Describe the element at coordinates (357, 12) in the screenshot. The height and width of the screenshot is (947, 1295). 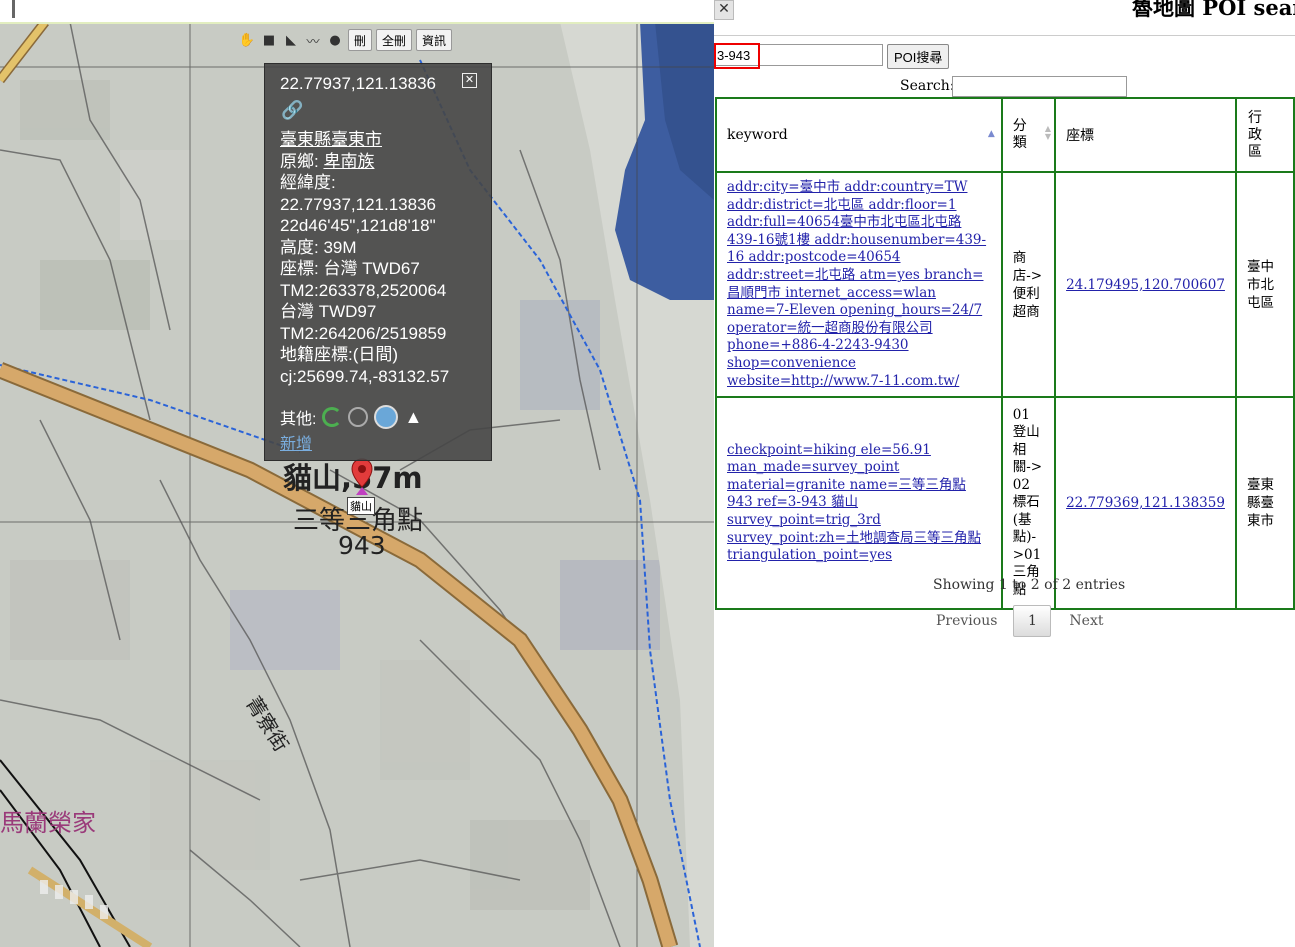
I see `map-top-strip` at that location.